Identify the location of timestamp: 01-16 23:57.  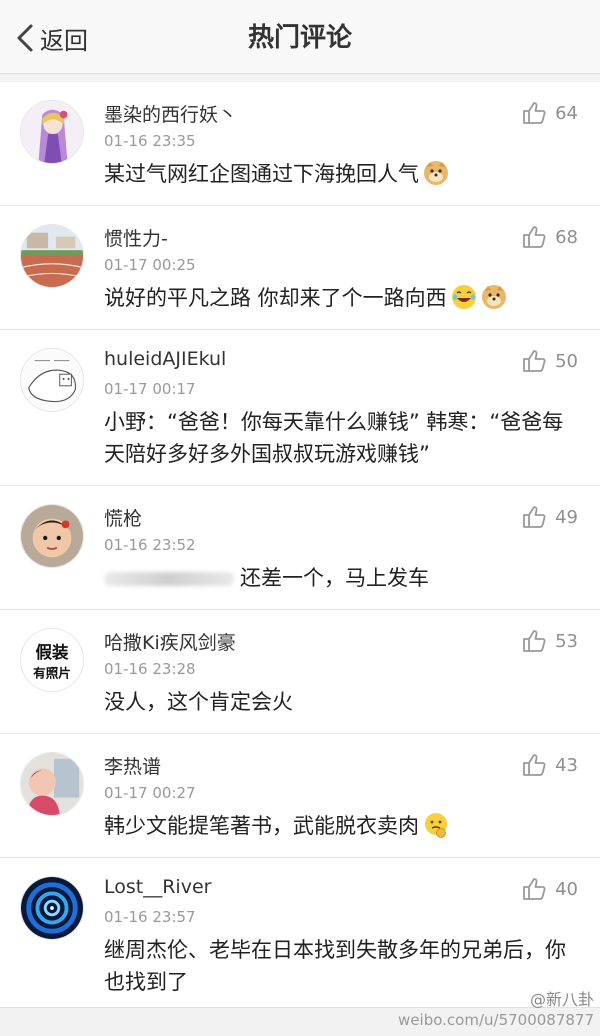
(150, 917).